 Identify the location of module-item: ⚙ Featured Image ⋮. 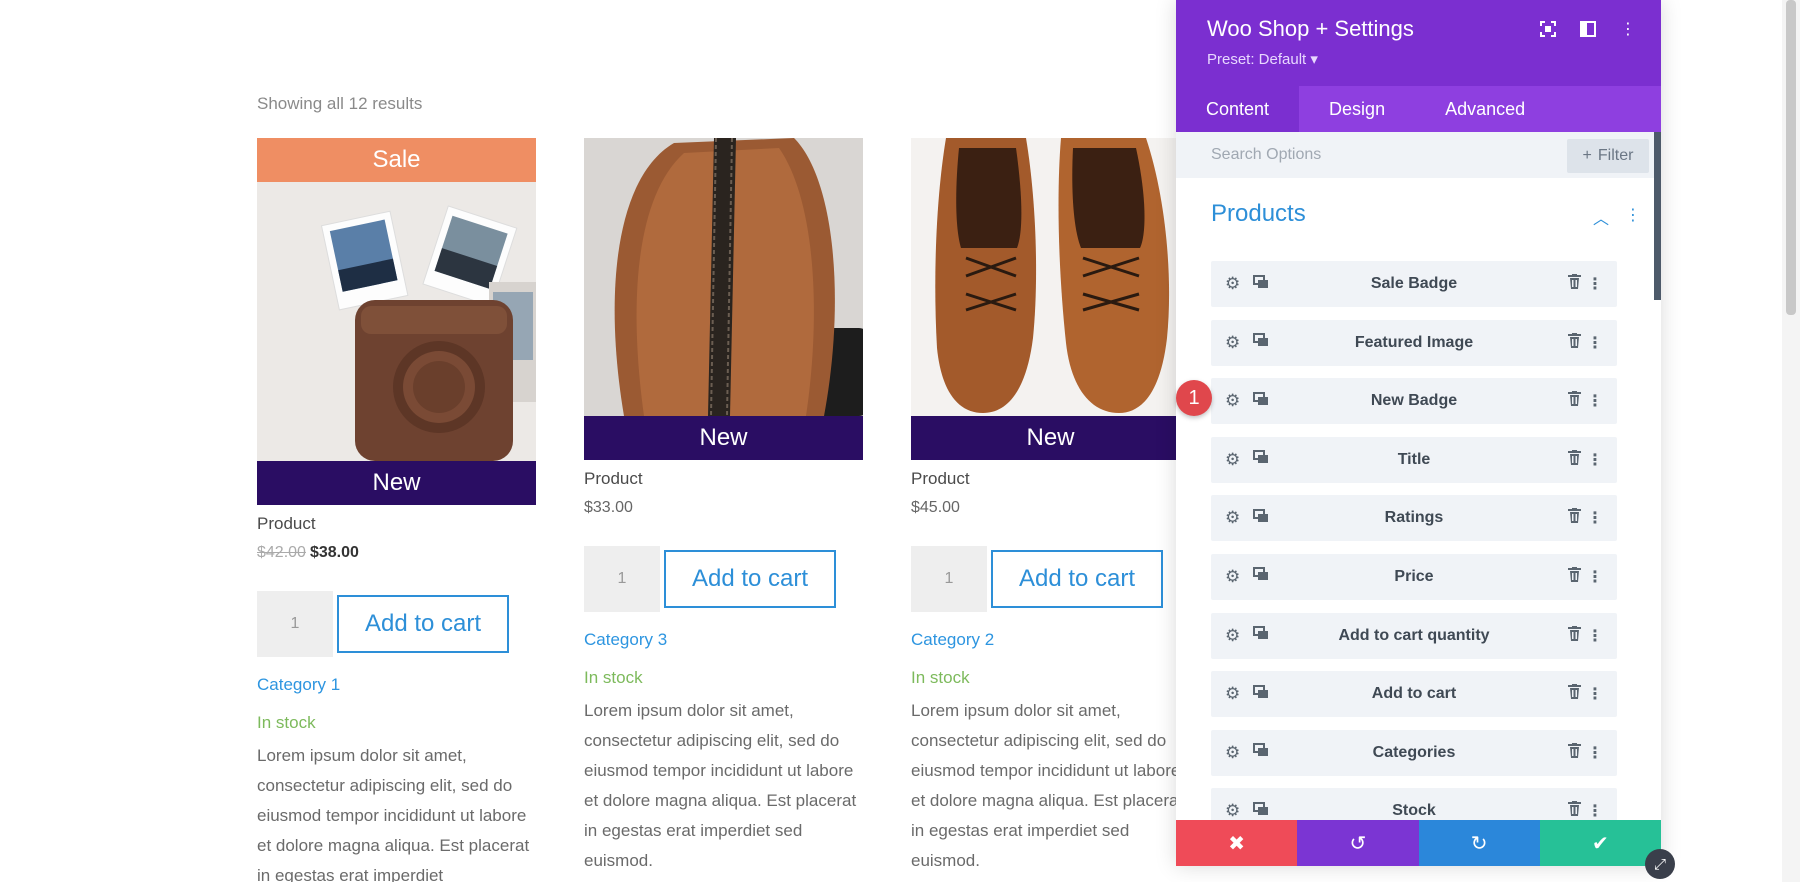
(1414, 342).